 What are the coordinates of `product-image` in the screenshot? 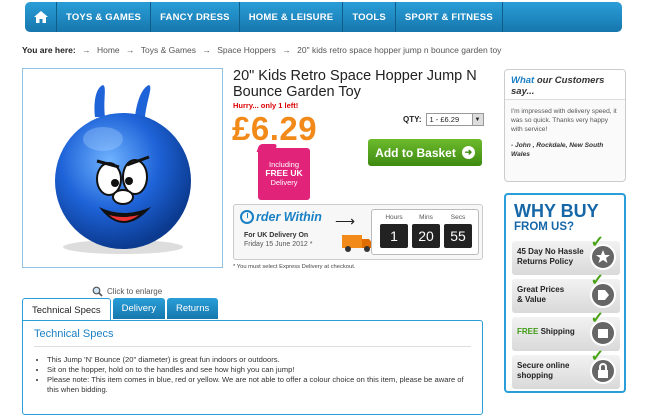 It's located at (122, 168).